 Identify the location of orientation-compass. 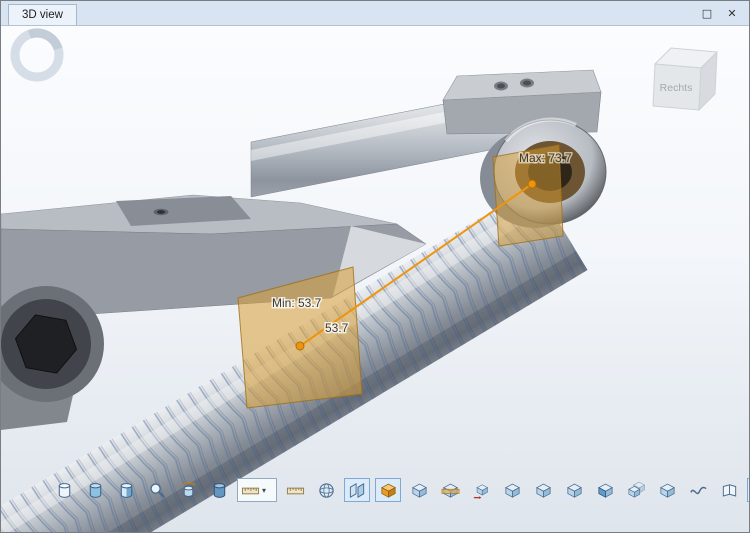
(37, 55).